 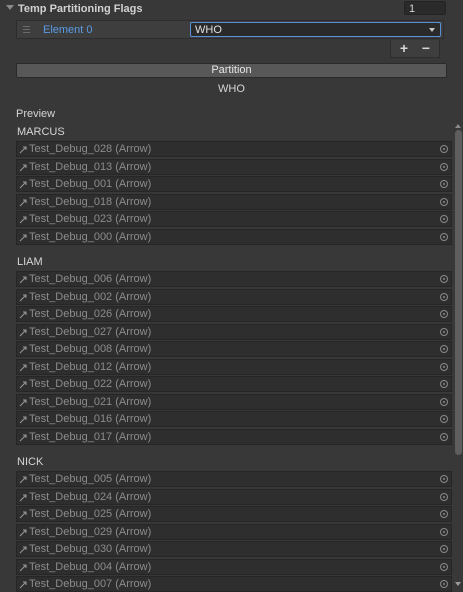 I want to click on object-field-label: Test_Debug_007 (Arrow), so click(x=90, y=584).